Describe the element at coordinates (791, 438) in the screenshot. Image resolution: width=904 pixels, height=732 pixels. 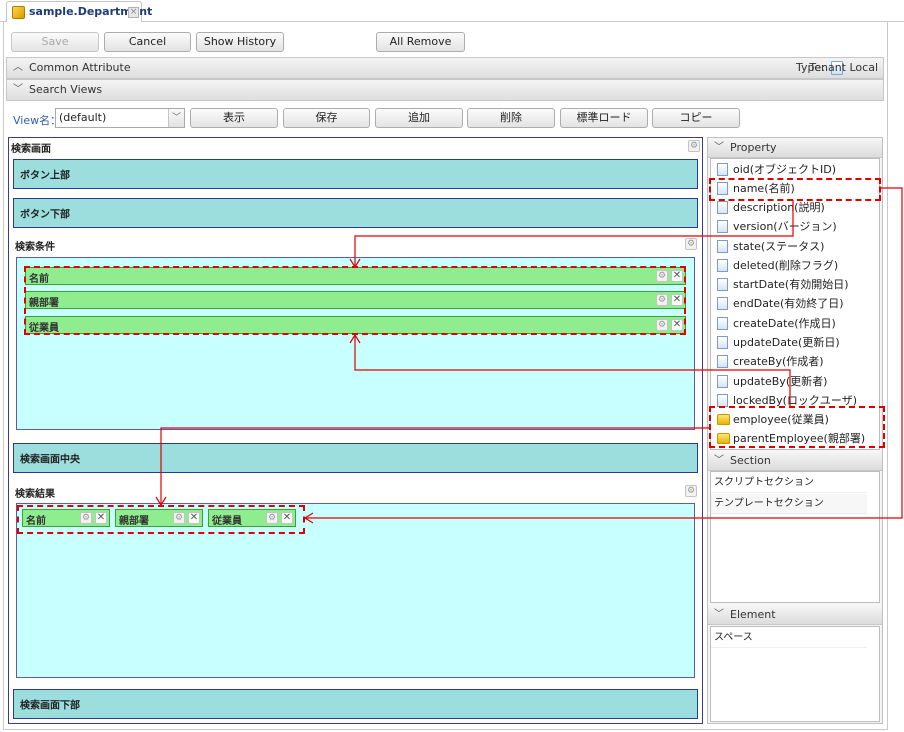
I see `property-item: parentEmployee(親部署)` at that location.